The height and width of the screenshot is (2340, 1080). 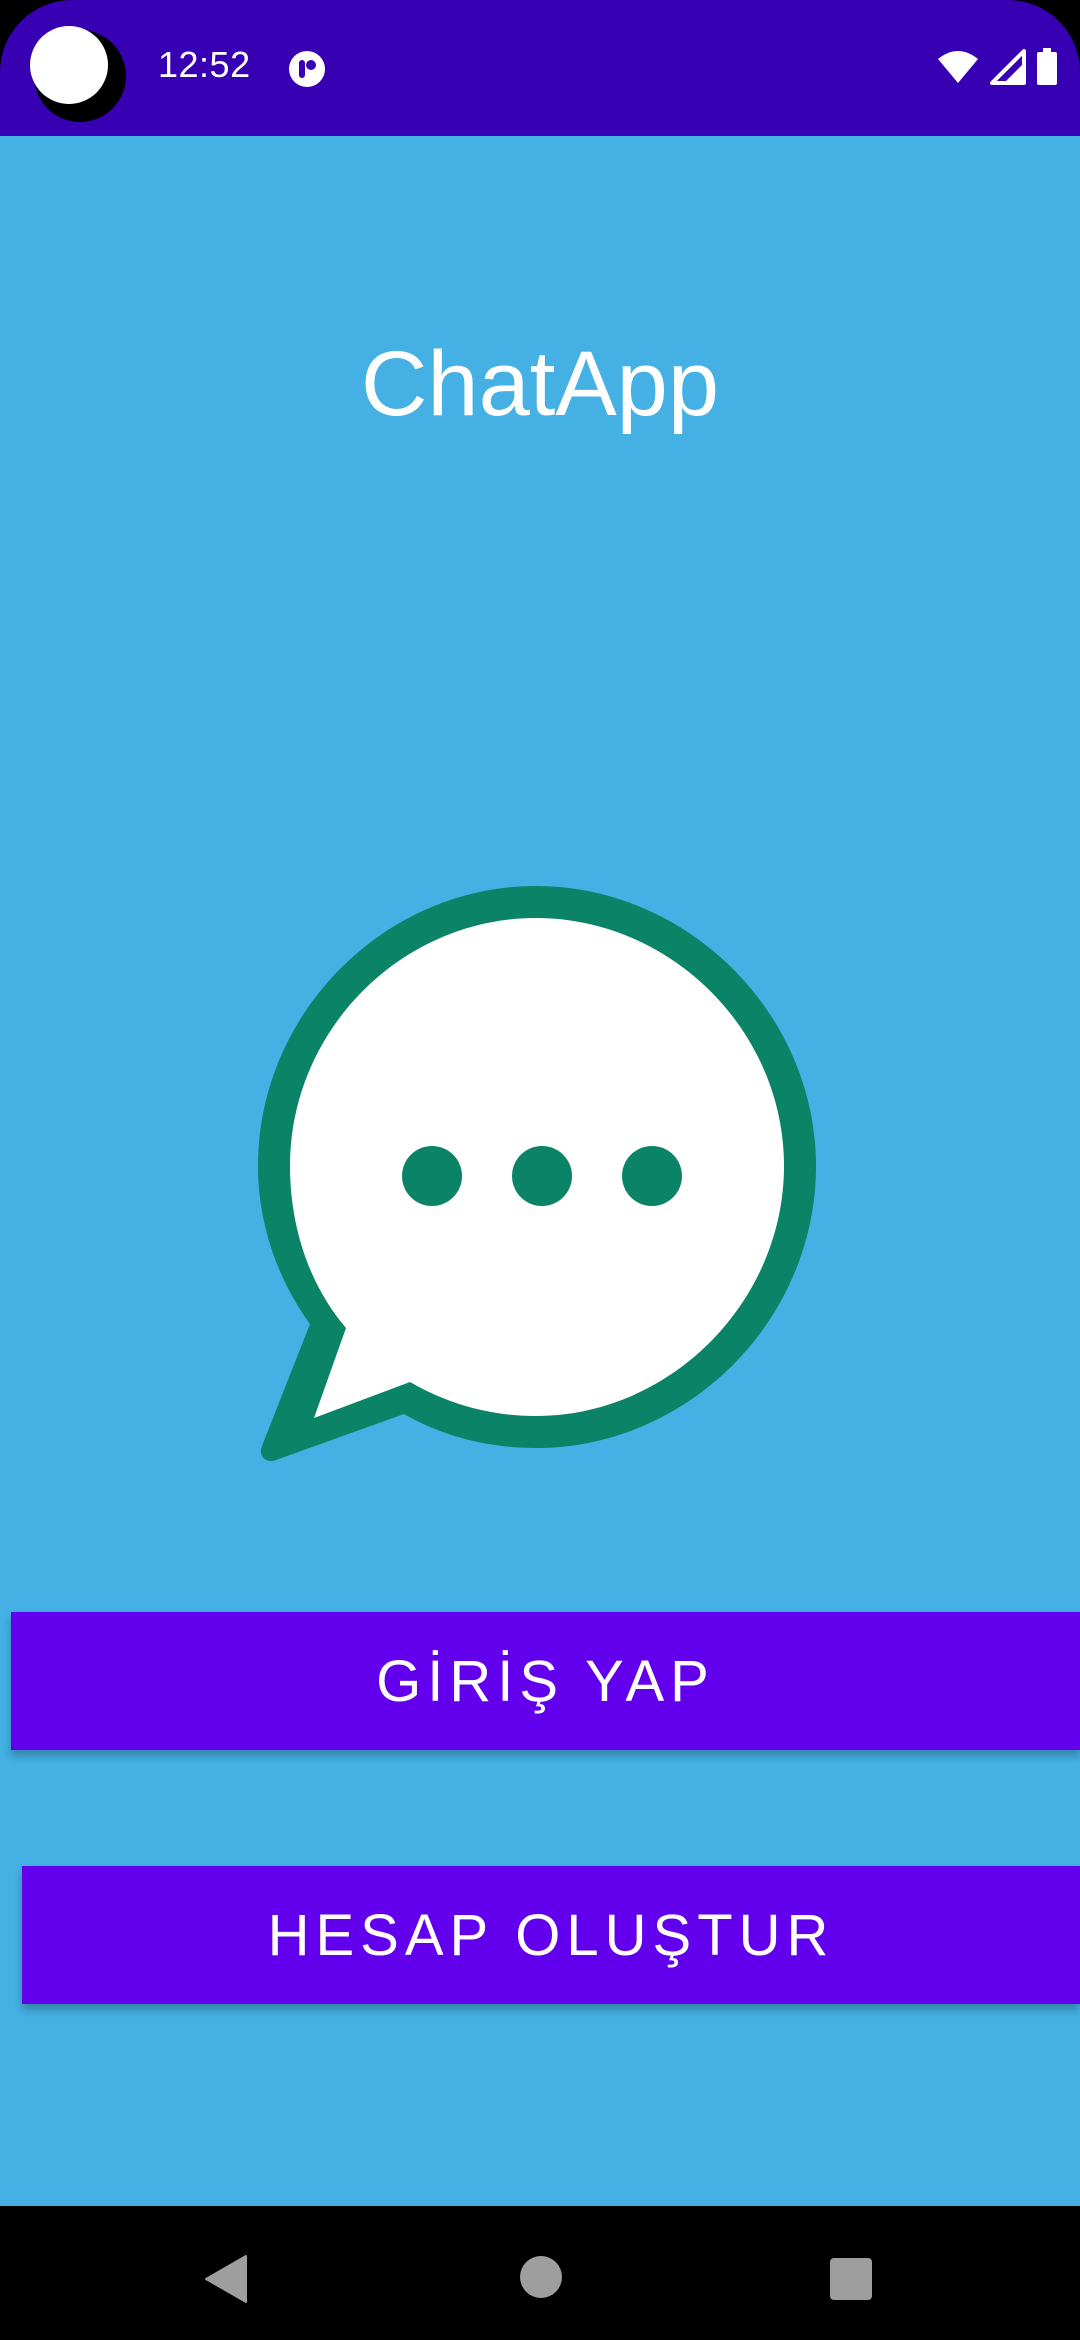 I want to click on battery-icon, so click(x=1047, y=66).